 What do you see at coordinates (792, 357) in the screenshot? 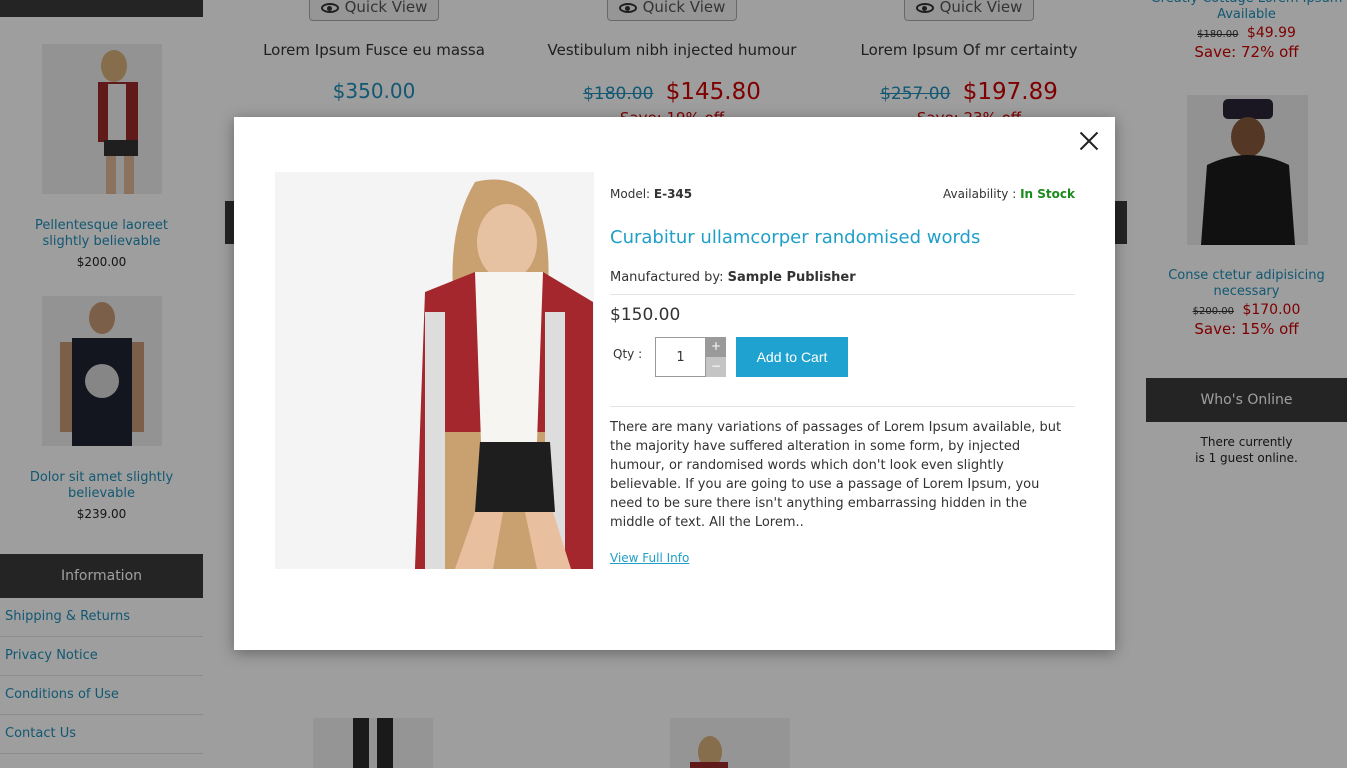
I see `add-to-cart-button: Add to Cart` at bounding box center [792, 357].